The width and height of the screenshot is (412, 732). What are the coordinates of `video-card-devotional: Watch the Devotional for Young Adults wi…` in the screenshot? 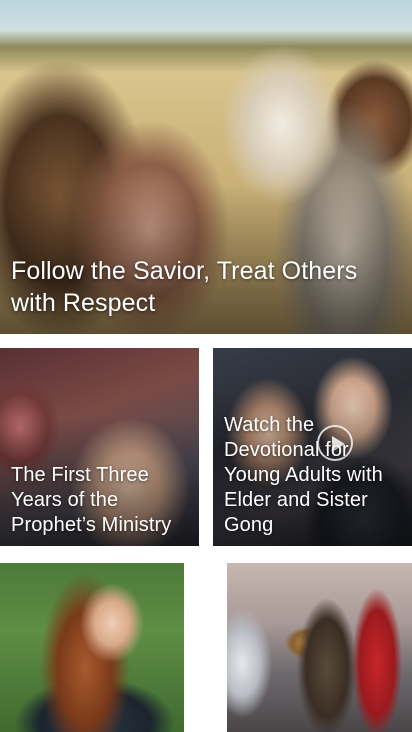 It's located at (312, 447).